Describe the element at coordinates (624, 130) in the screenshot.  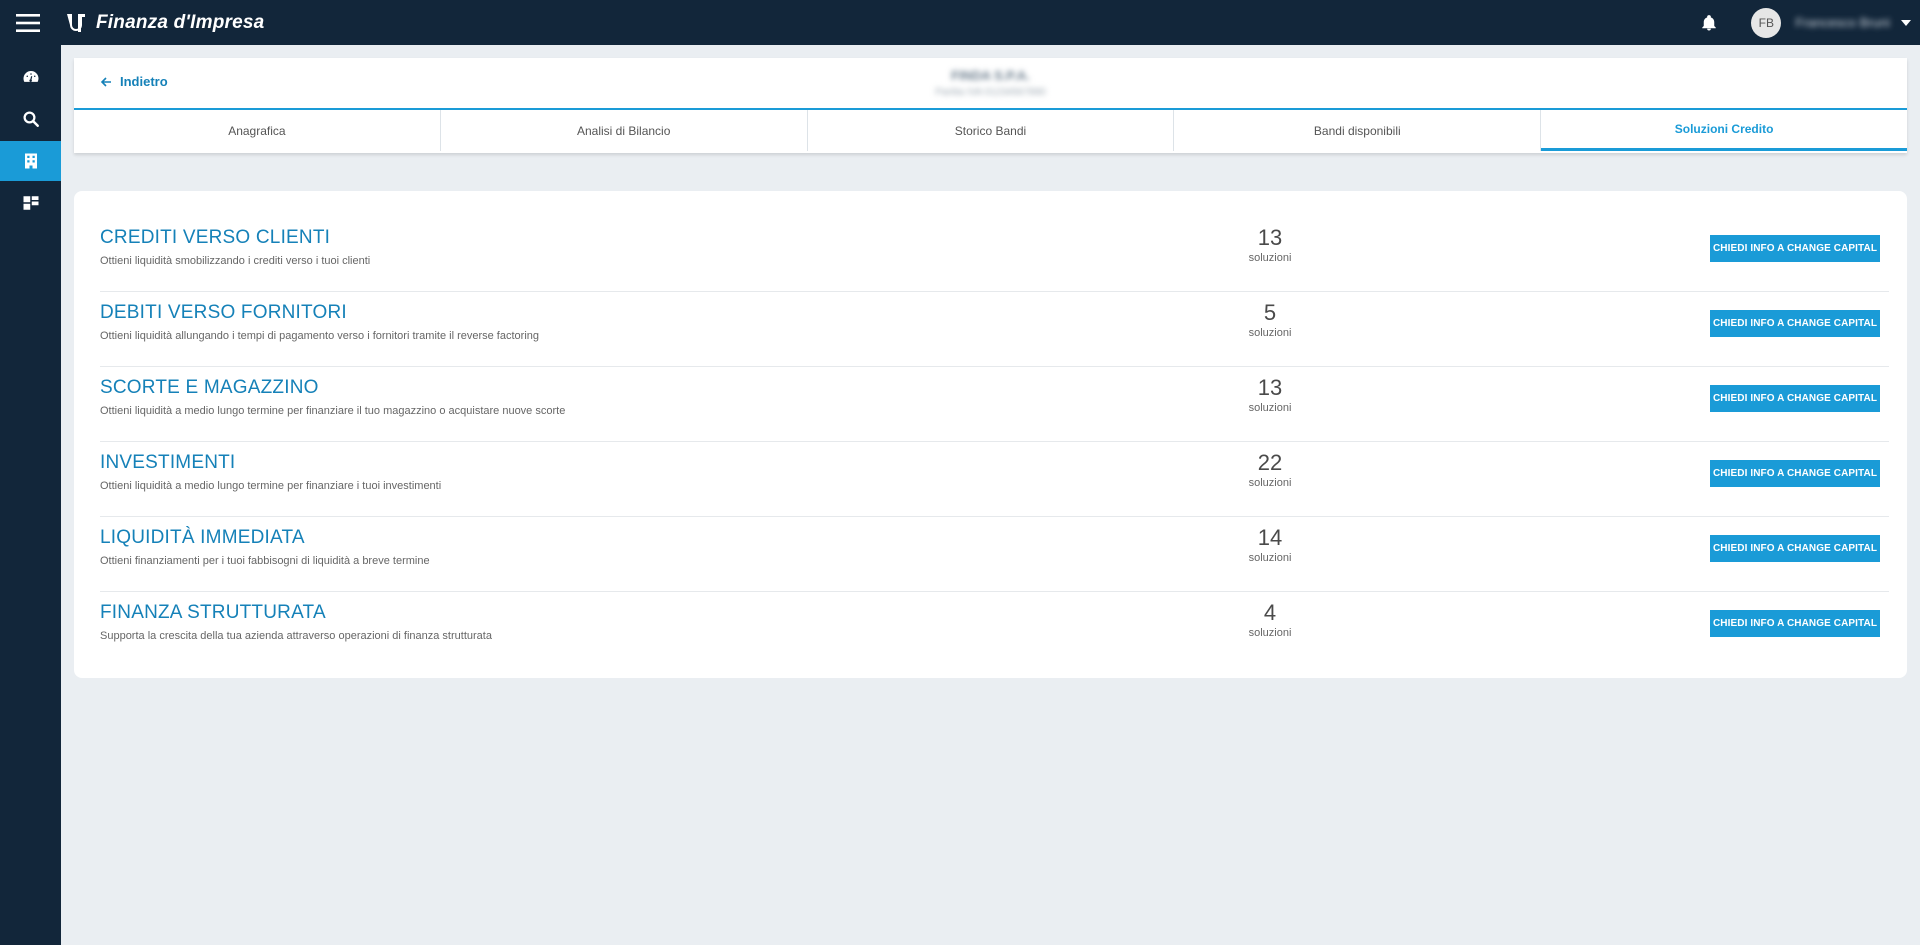
I see `tab-analisi-bilancio: Analisi di Bilancio` at that location.